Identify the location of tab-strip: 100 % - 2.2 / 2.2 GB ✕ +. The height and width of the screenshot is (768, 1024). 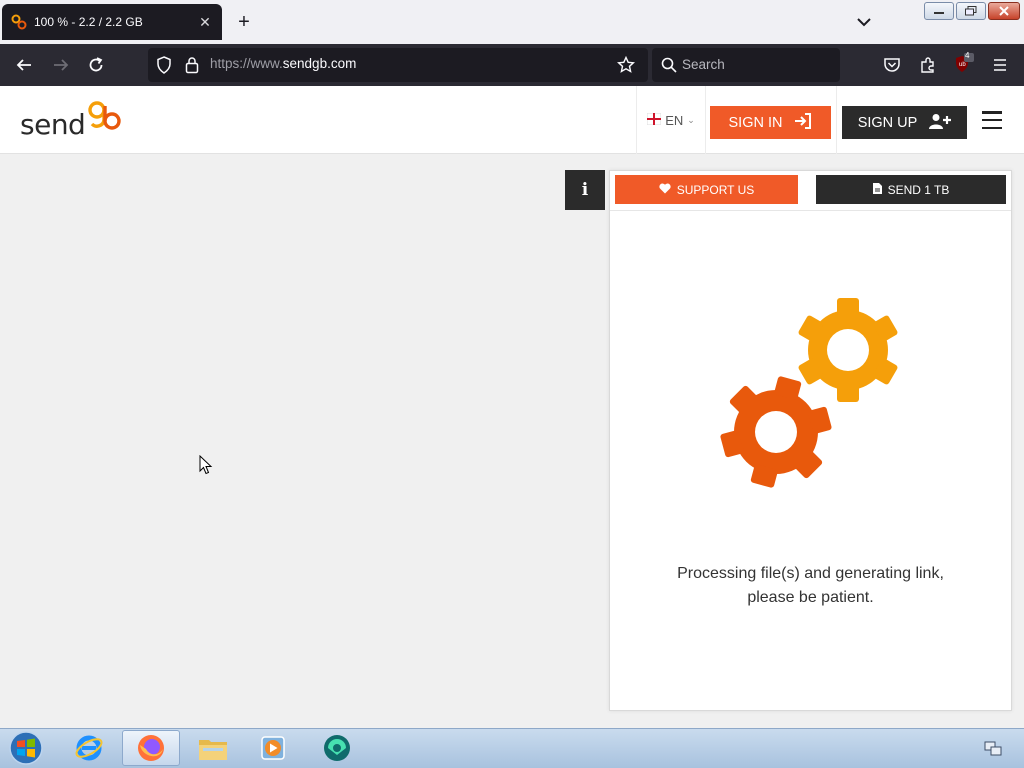
(512, 22).